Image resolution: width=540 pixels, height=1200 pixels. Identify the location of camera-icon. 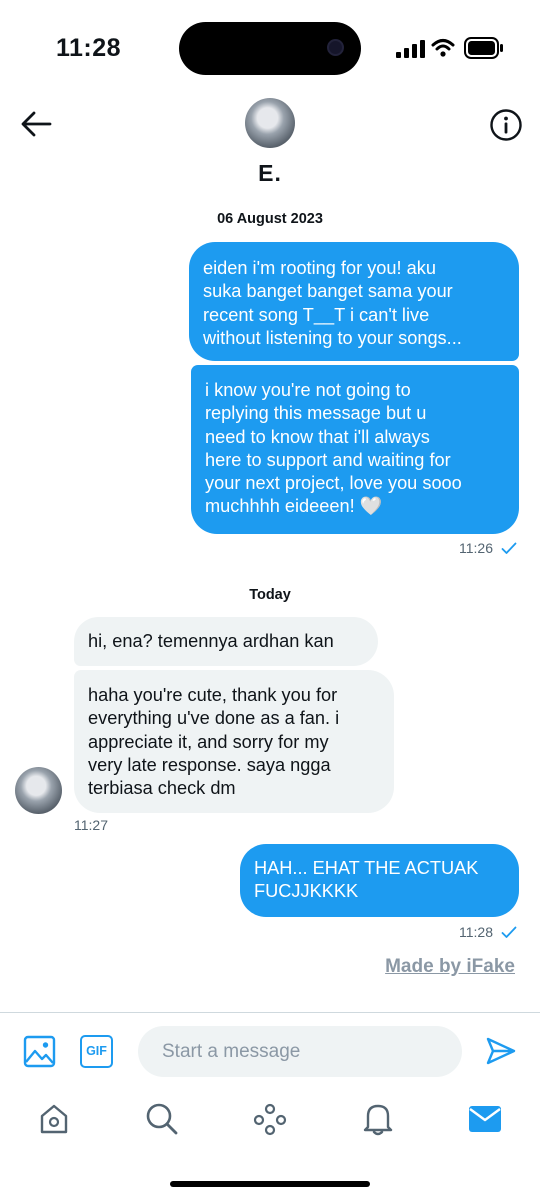
(335, 47).